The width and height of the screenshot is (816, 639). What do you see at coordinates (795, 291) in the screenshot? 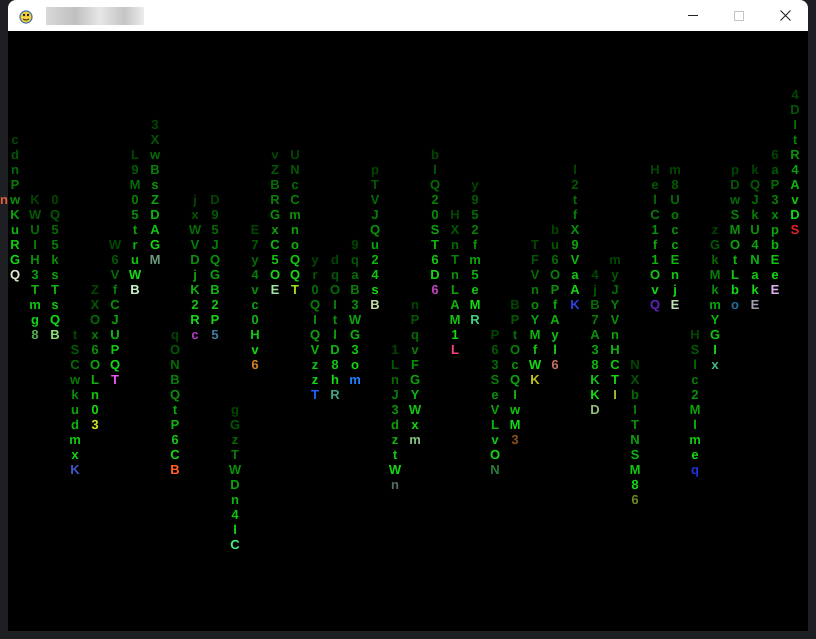
I see `code-column: 4DItR4AvDS` at bounding box center [795, 291].